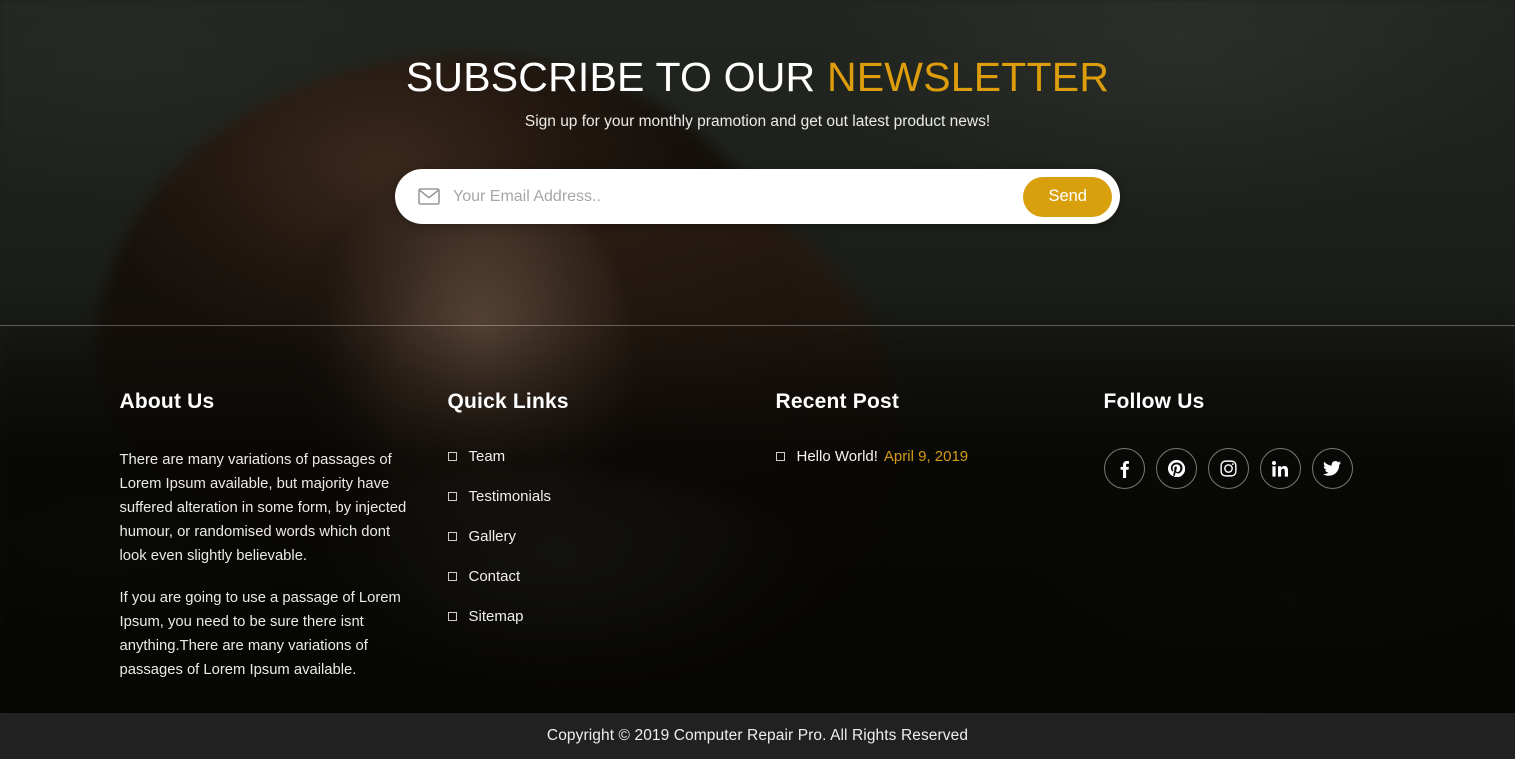 The image size is (1515, 759). I want to click on pinterest-icon, so click(1176, 468).